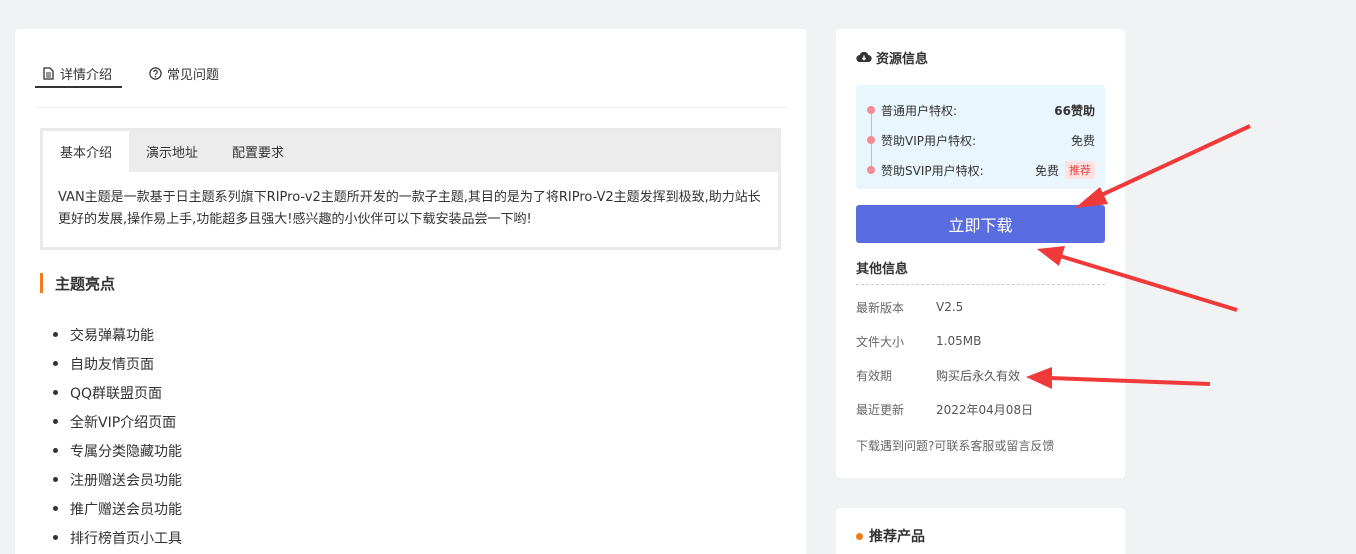 The width and height of the screenshot is (1356, 554). Describe the element at coordinates (938, 375) in the screenshot. I see `meta-row-validity: 有效期 购买后永久有效` at that location.